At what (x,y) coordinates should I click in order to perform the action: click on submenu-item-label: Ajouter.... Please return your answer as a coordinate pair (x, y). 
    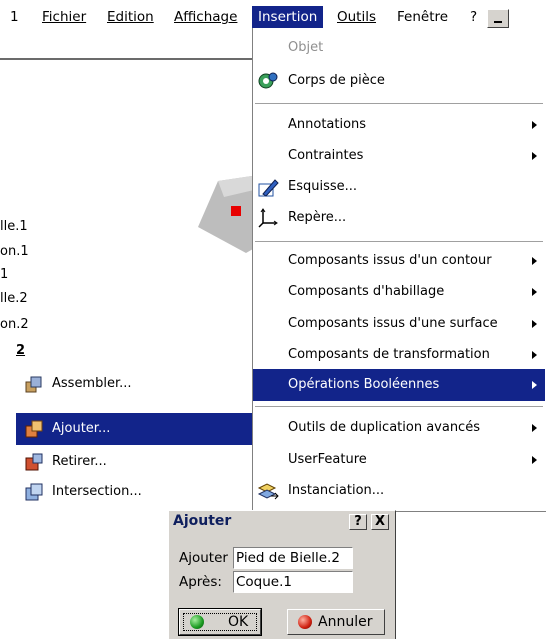
    Looking at the image, I should click on (81, 428).